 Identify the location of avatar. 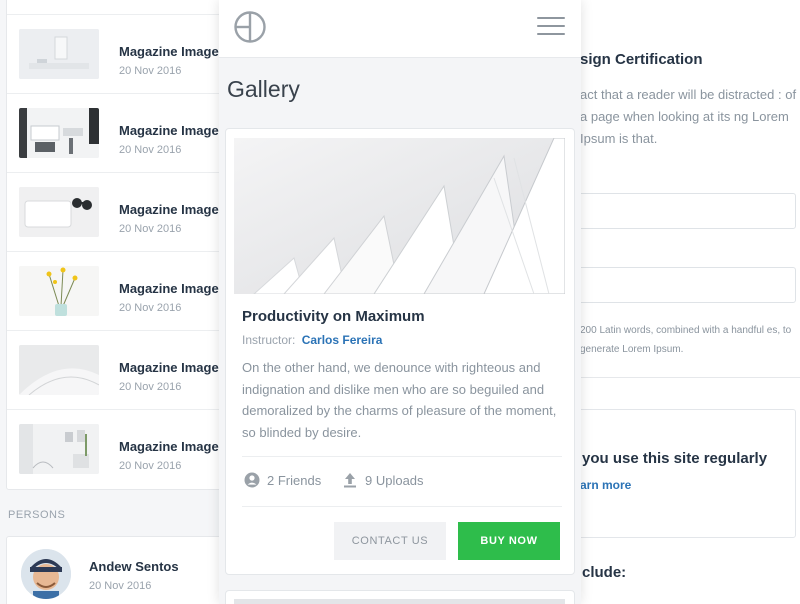
(46, 574).